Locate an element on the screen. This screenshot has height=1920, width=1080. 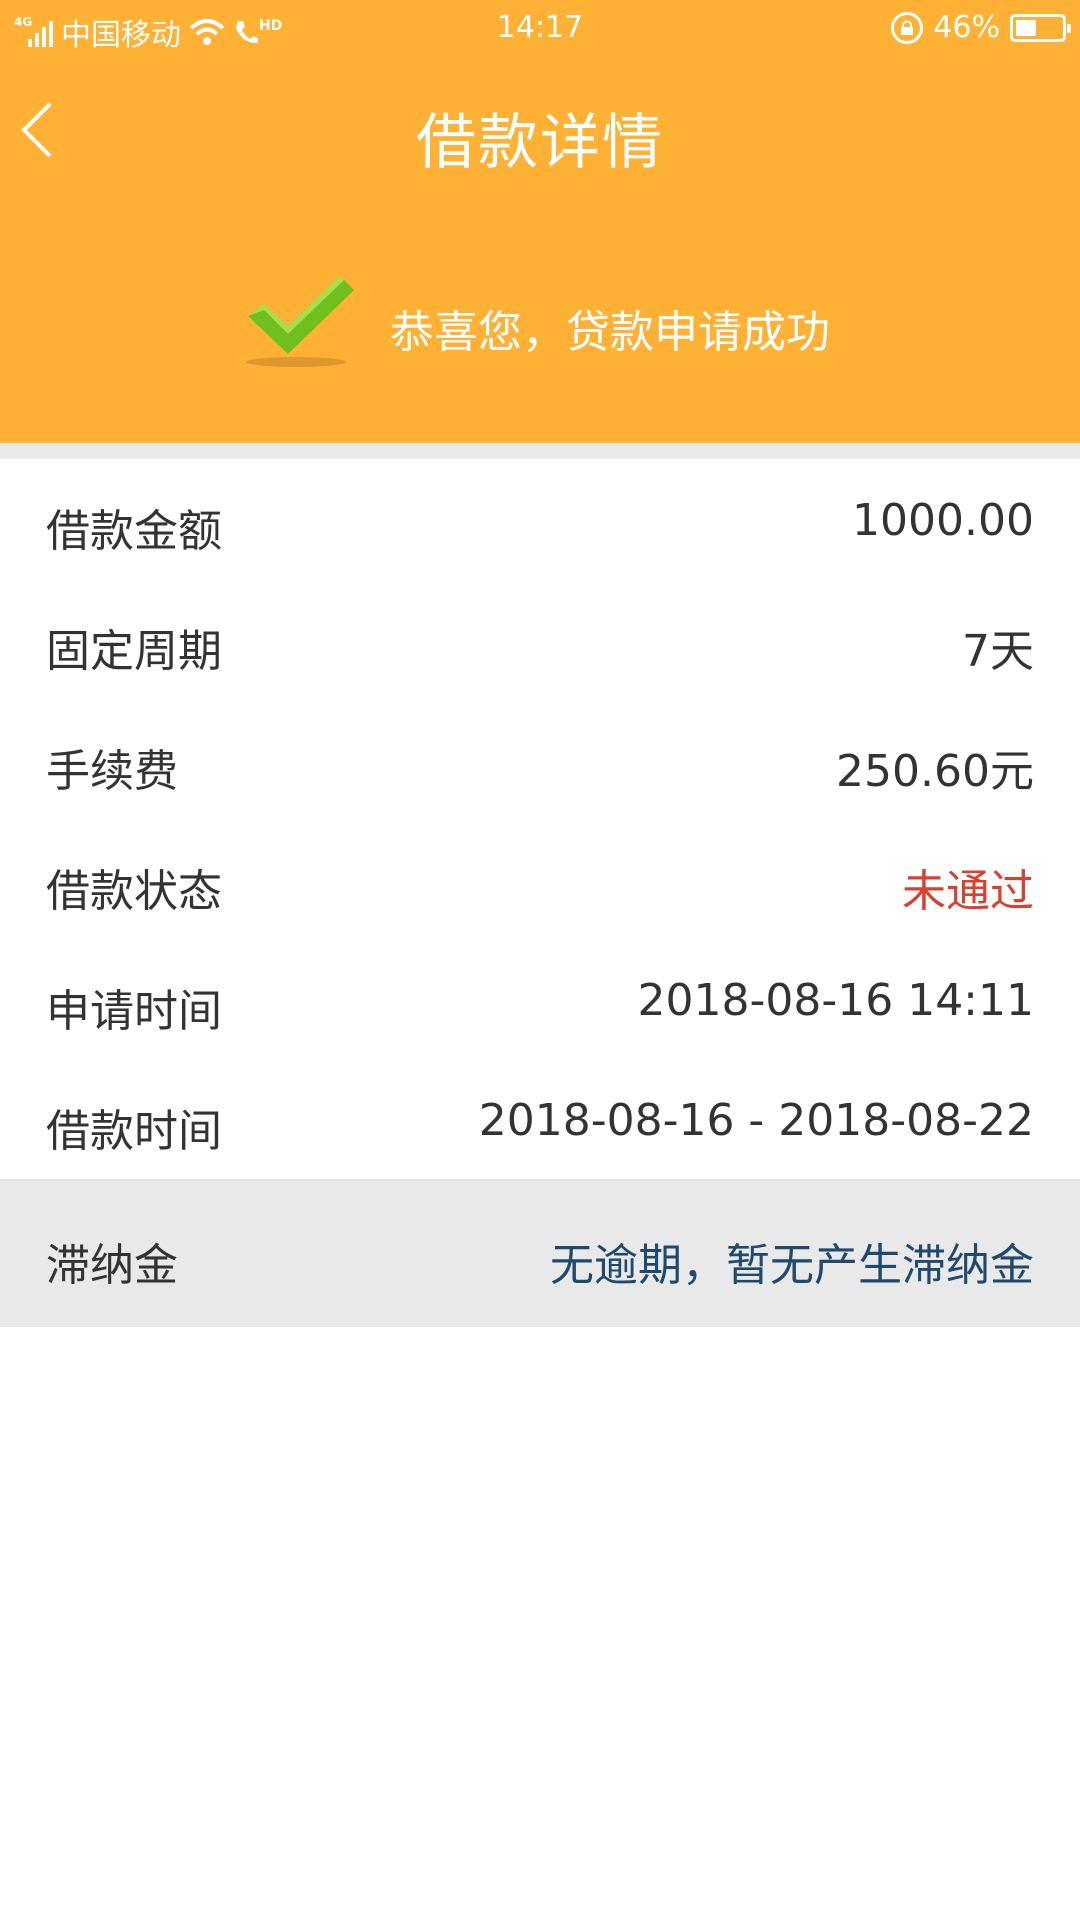
late-fee-value: 无逾期，暂无产生滞纳金 is located at coordinates (792, 1265).